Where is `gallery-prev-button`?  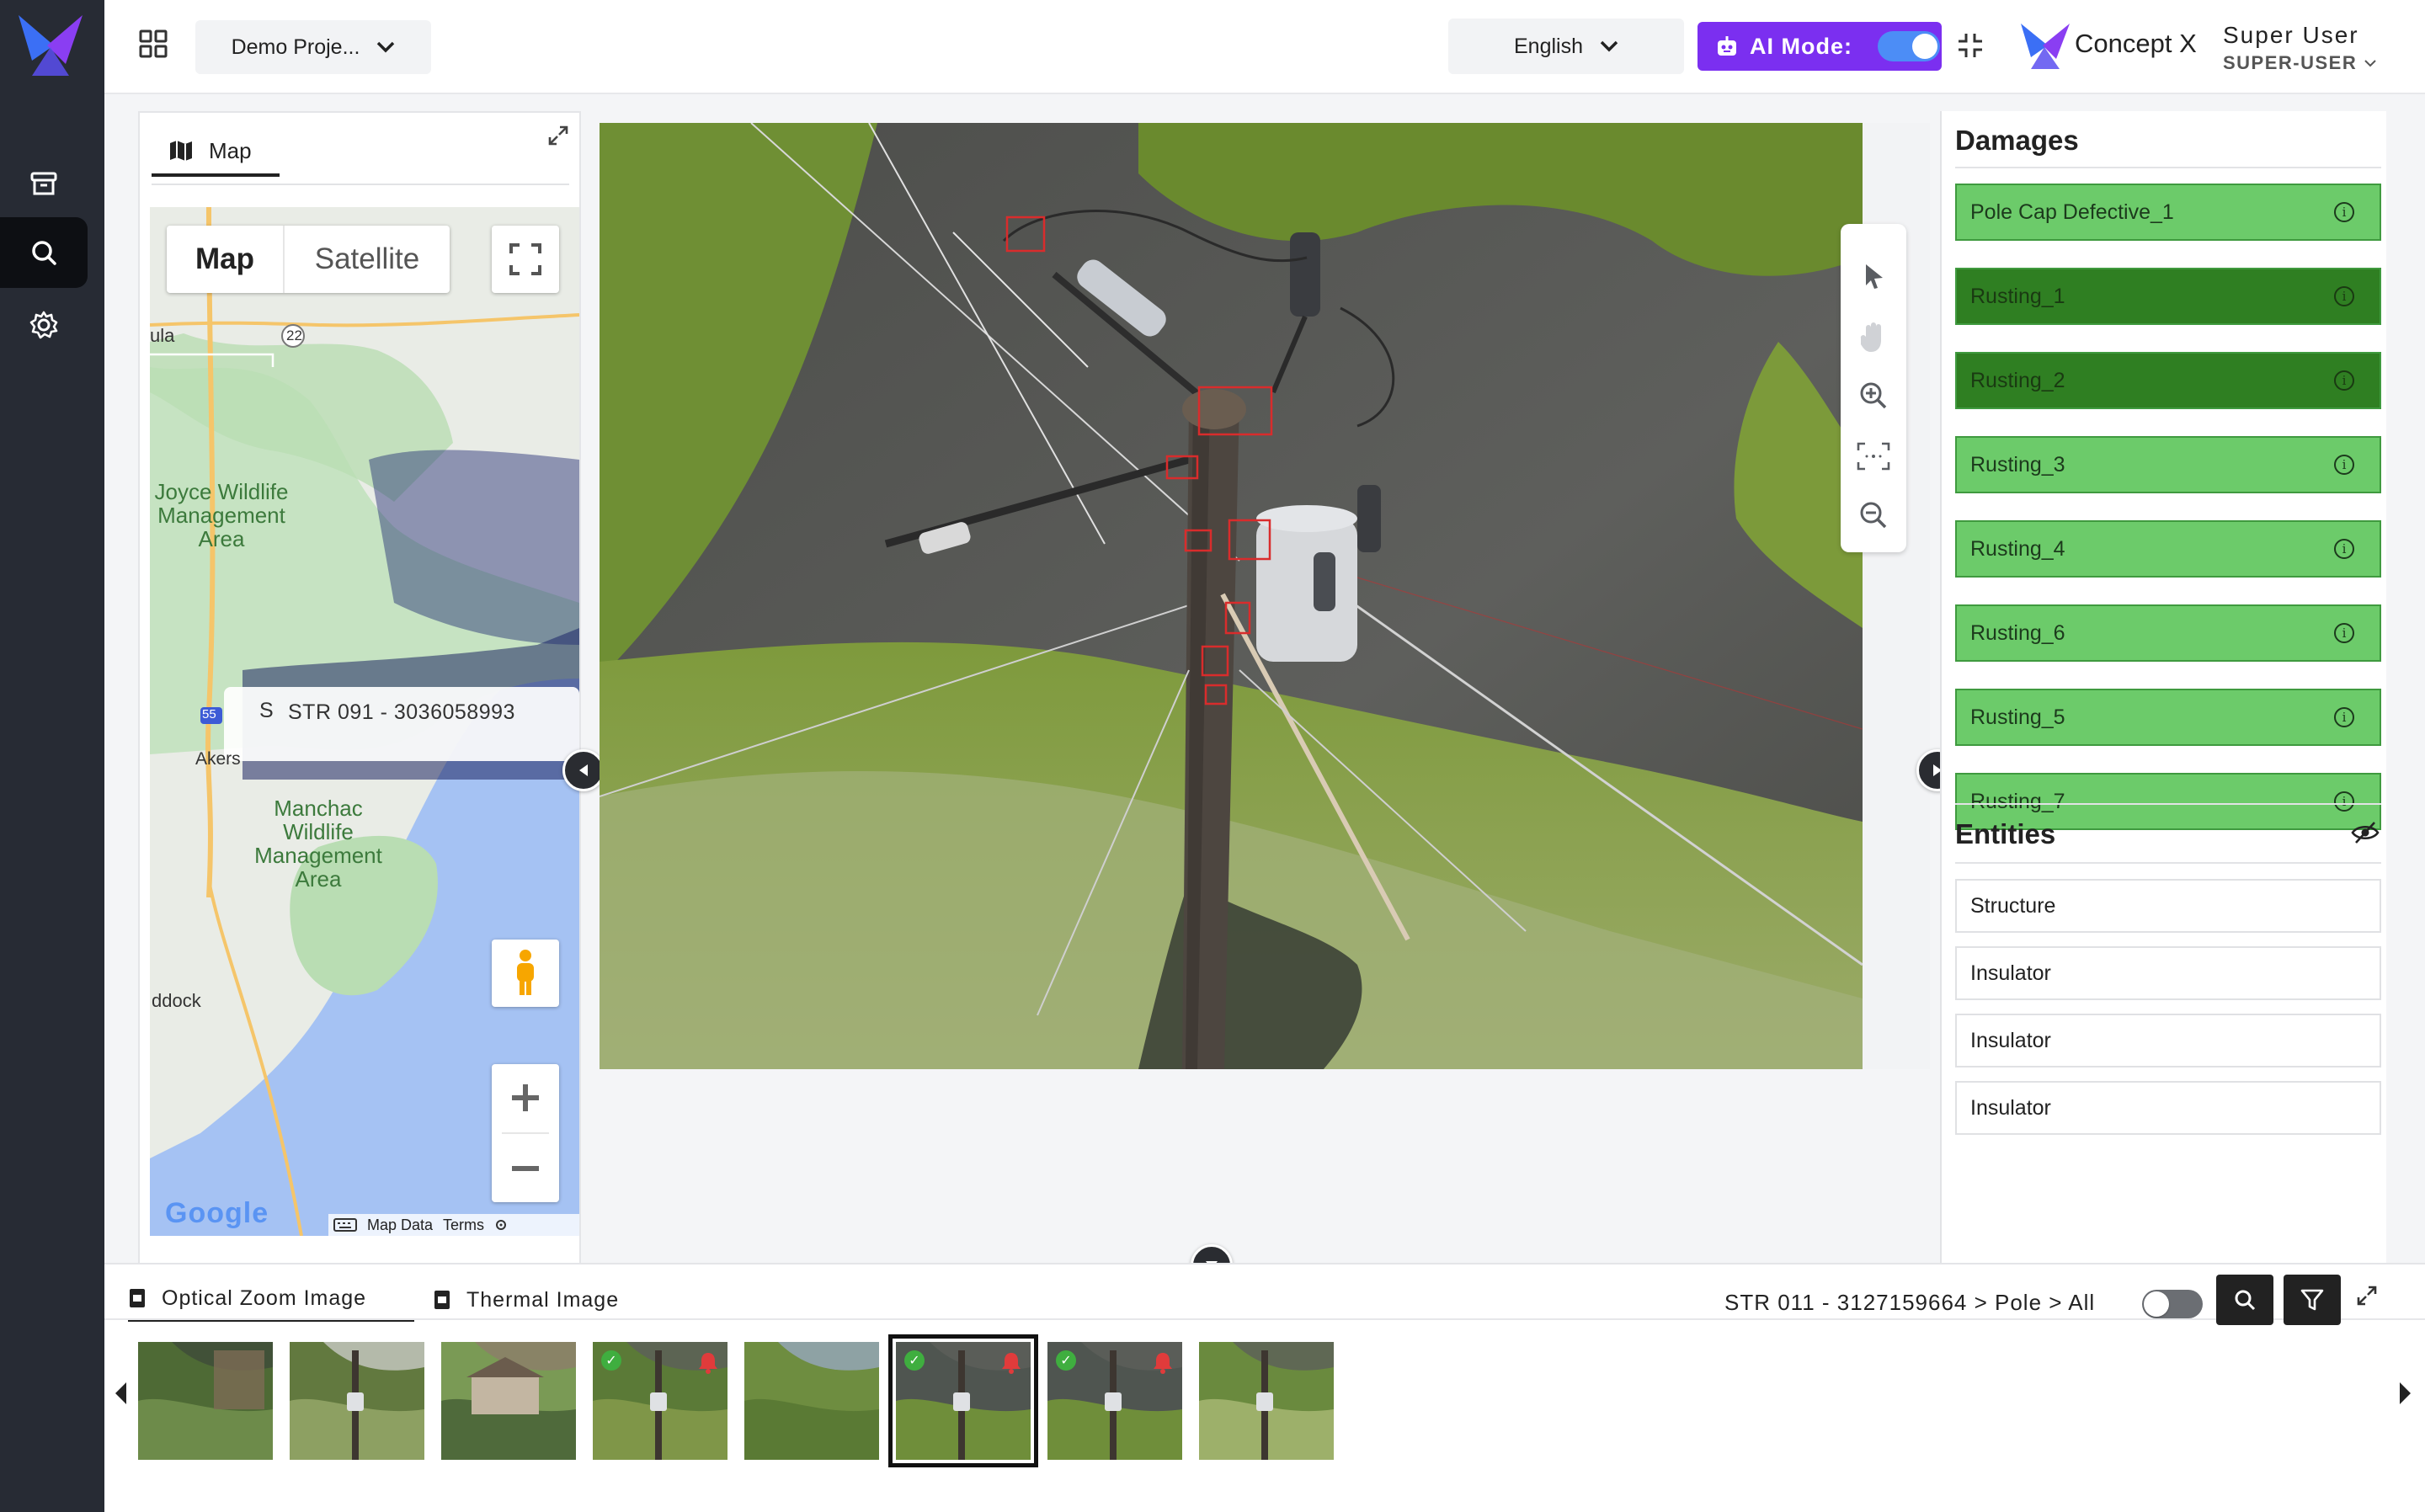 gallery-prev-button is located at coordinates (120, 1396).